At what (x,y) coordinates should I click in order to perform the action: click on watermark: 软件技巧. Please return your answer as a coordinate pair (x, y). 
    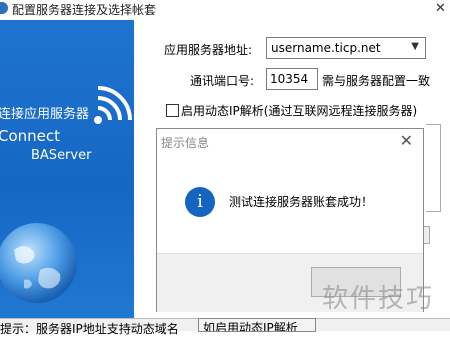
    Looking at the image, I should click on (378, 299).